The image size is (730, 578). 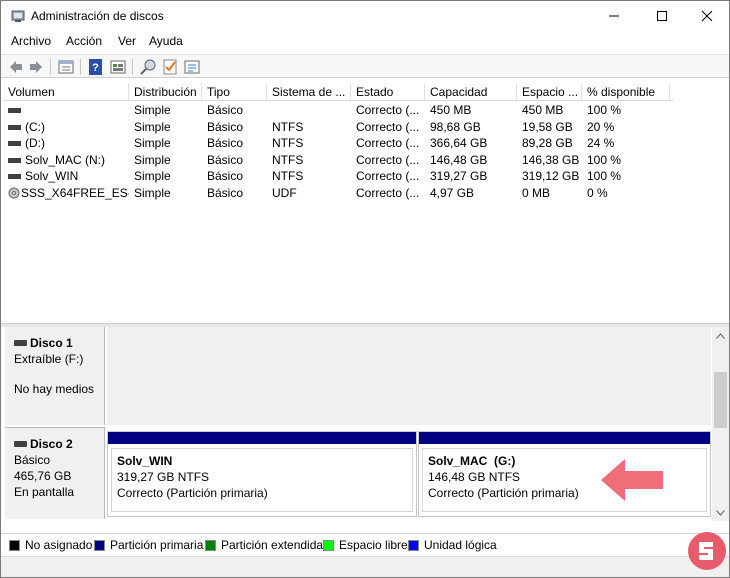 What do you see at coordinates (388, 92) in the screenshot?
I see `column-header-estado: Estado` at bounding box center [388, 92].